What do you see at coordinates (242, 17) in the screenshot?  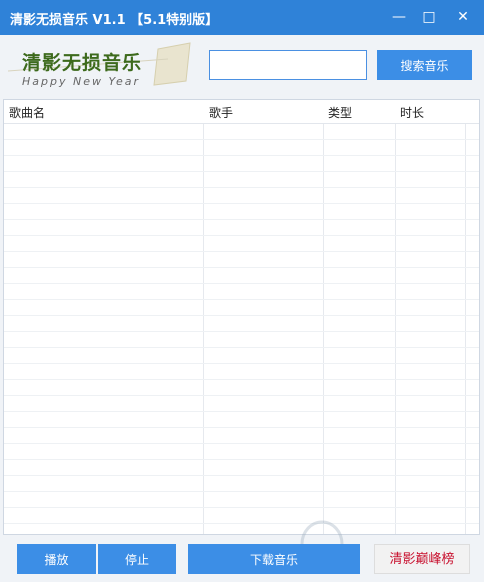 I see `title-bar: 清影无损音乐 V1.1 【5.1特别版】 — □ ✕` at bounding box center [242, 17].